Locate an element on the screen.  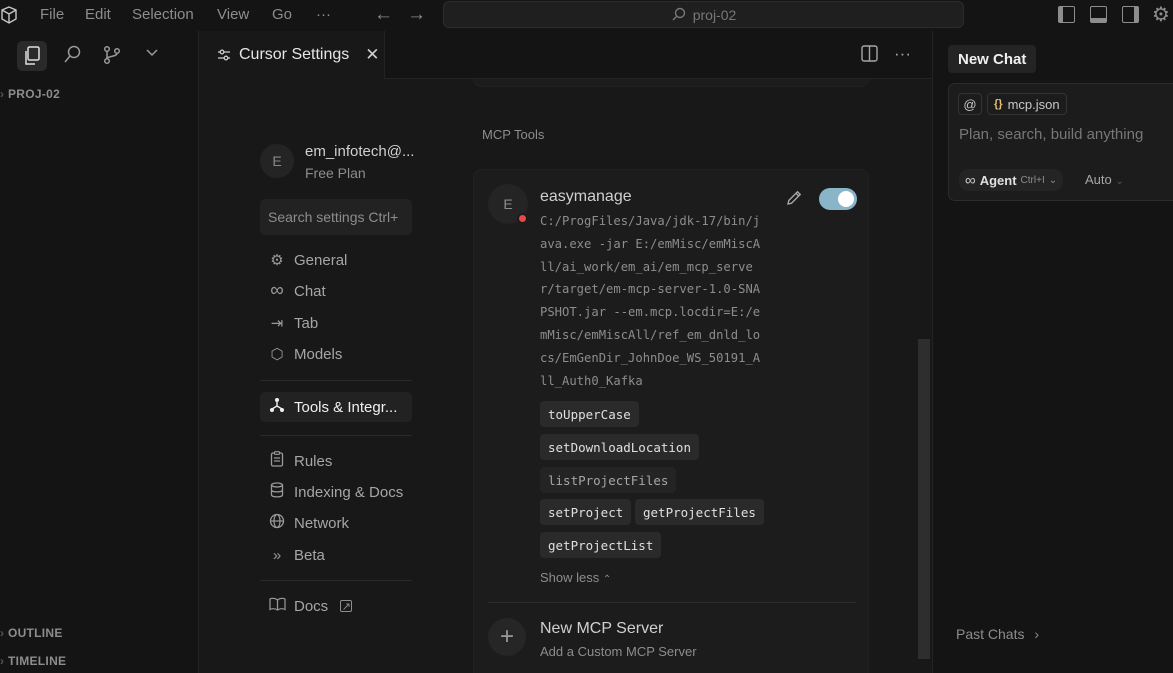
account-plan: Free Plan is located at coordinates (335, 173).